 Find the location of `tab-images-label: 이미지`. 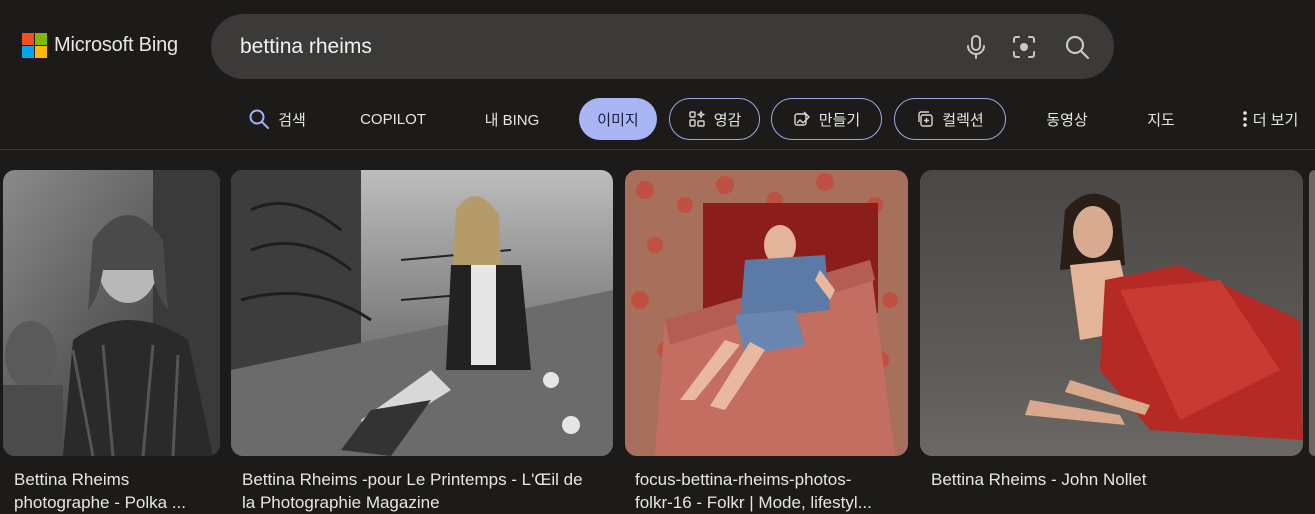

tab-images-label: 이미지 is located at coordinates (618, 120).